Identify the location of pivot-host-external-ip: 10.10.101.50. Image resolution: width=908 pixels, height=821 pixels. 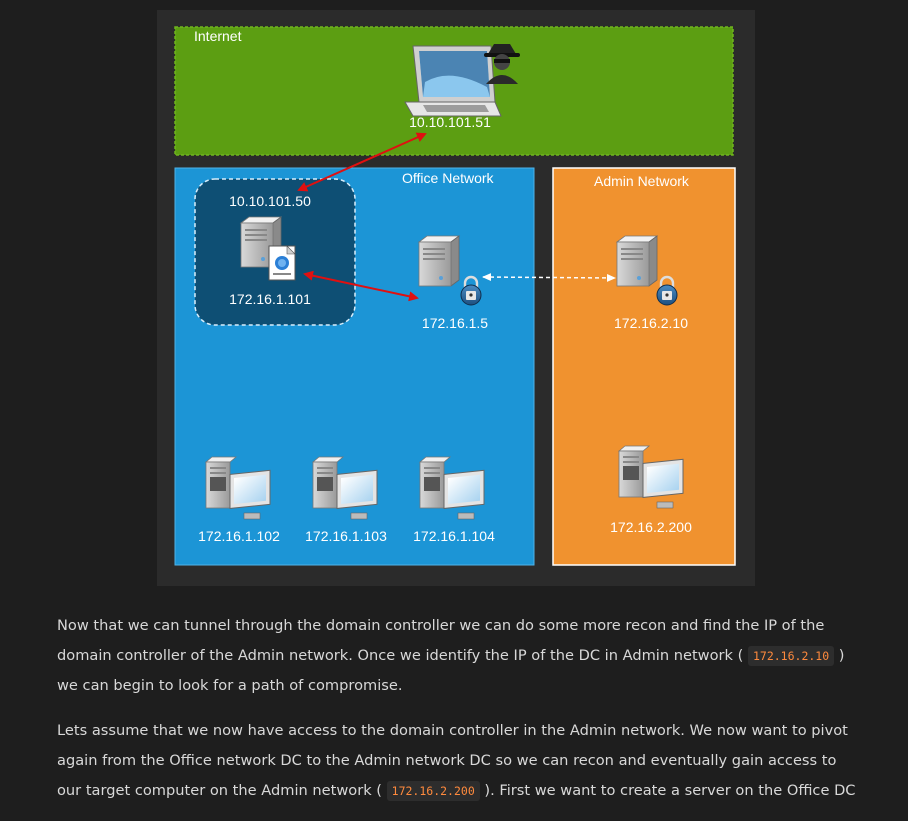
(270, 201).